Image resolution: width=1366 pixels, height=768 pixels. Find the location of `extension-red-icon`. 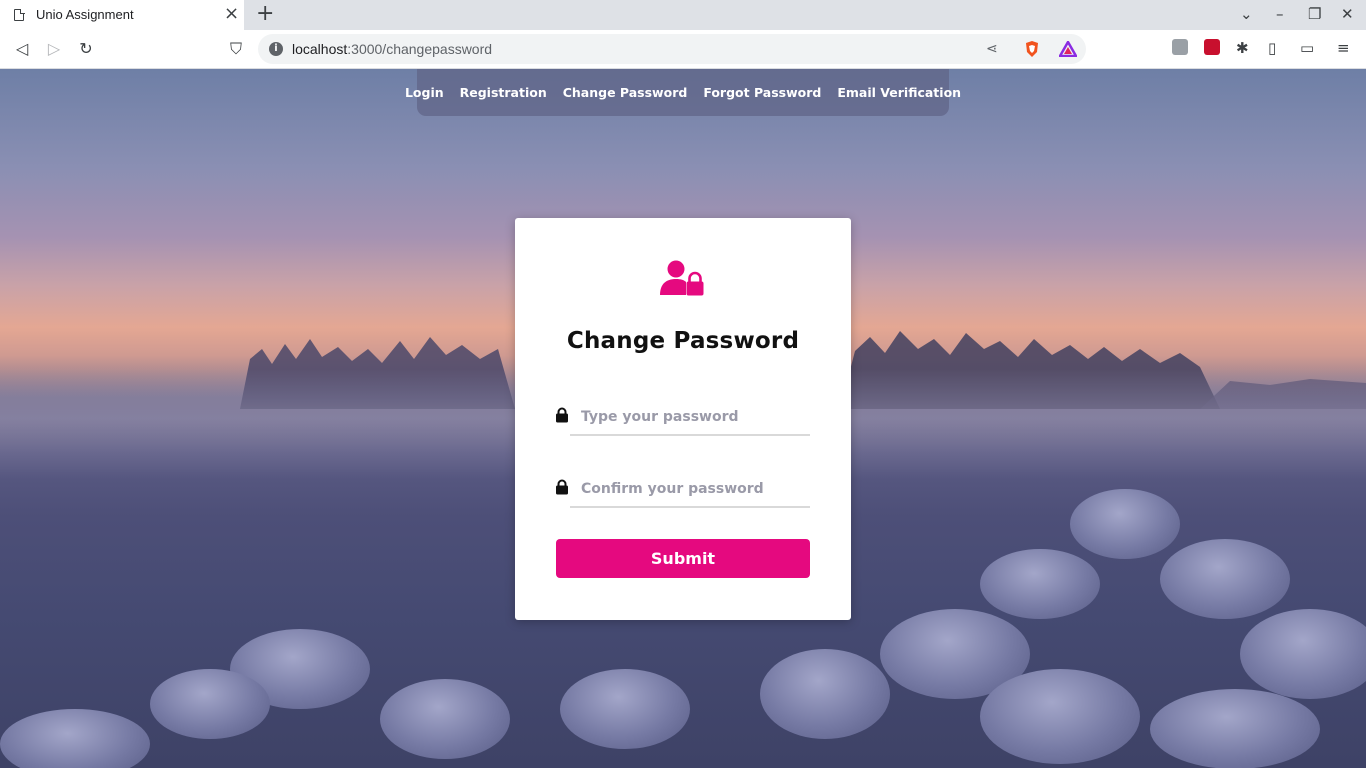

extension-red-icon is located at coordinates (1212, 47).